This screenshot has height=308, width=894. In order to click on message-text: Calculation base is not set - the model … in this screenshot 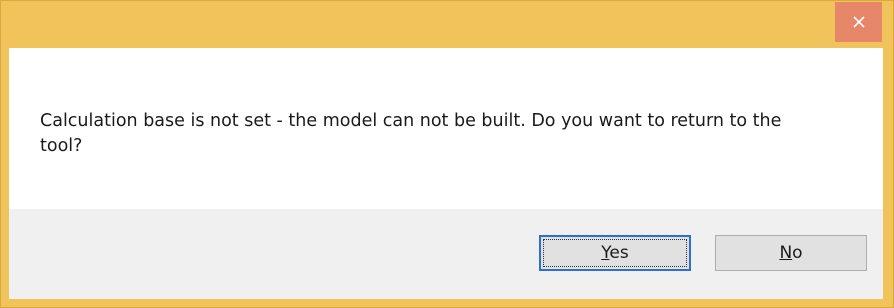, I will do `click(411, 133)`.